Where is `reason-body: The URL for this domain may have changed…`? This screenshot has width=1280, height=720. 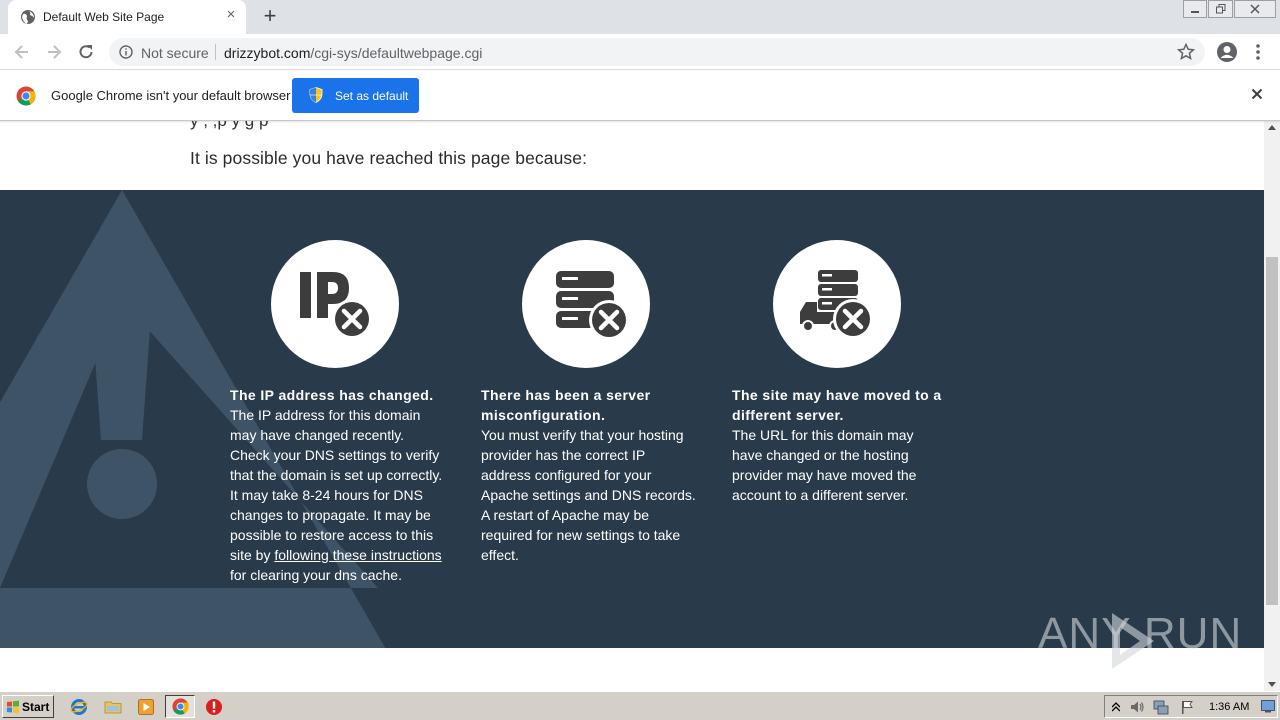
reason-body: The URL for this domain may have changed… is located at coordinates (824, 465).